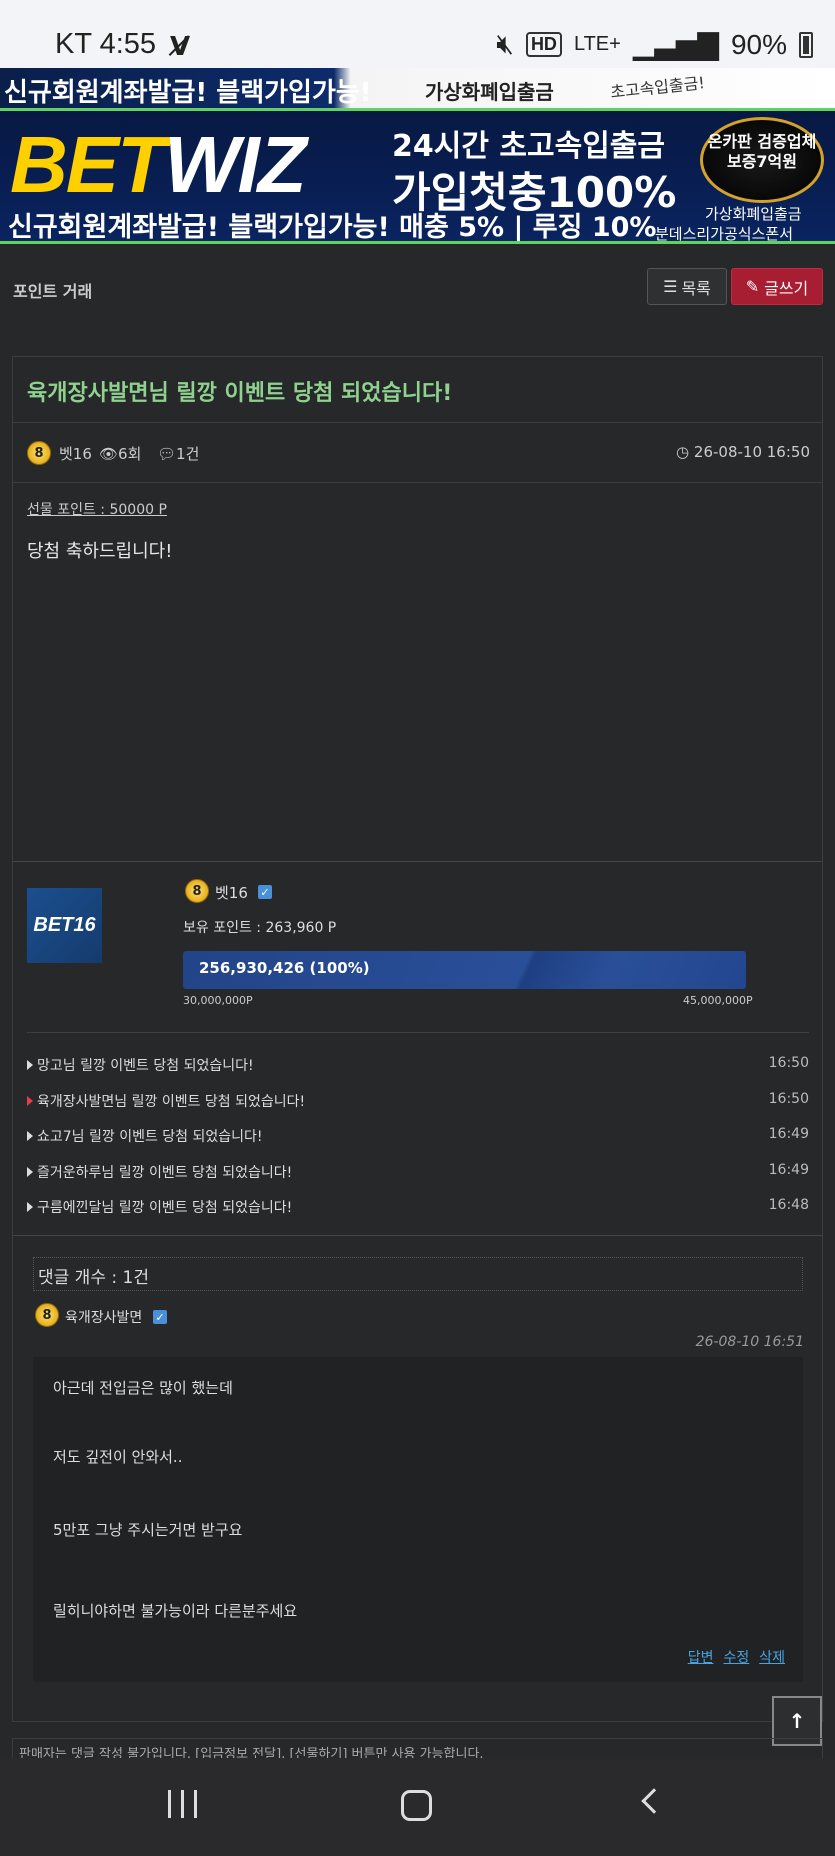 This screenshot has height=1856, width=835. What do you see at coordinates (188, 93) in the screenshot?
I see `banner-top-text: 신규회원계좌발급! 블랙가입가능!` at bounding box center [188, 93].